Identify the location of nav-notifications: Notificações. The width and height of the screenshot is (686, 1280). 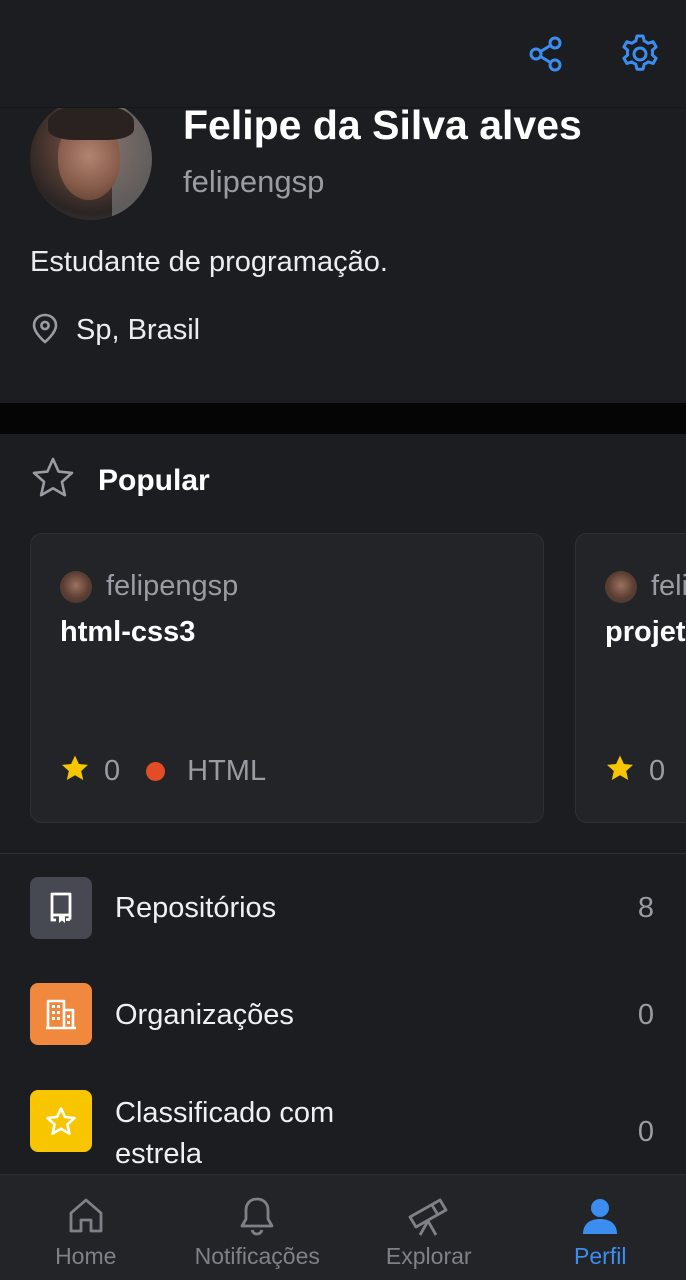
(258, 1227).